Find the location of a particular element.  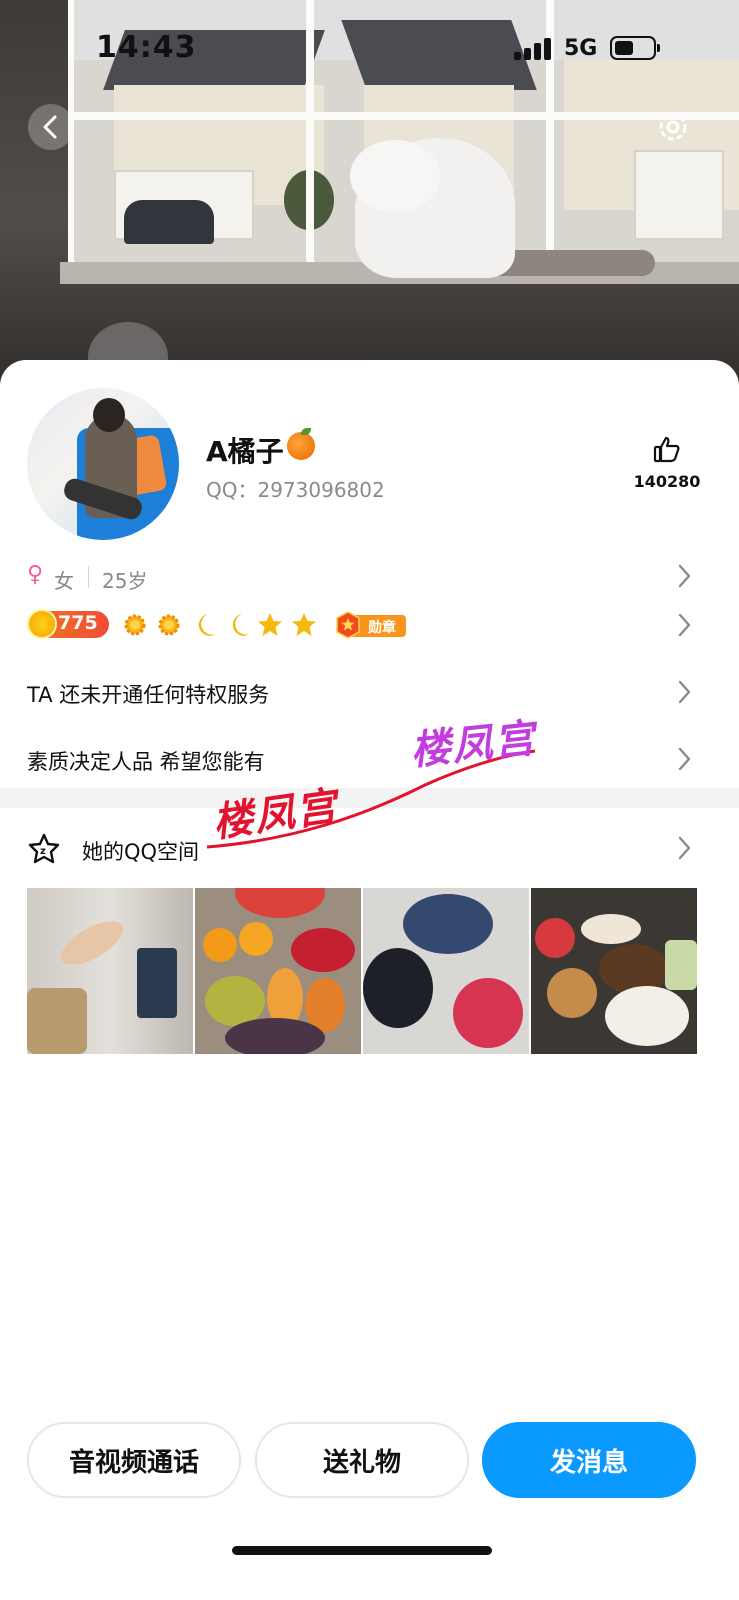

network-type: 5G is located at coordinates (581, 48).